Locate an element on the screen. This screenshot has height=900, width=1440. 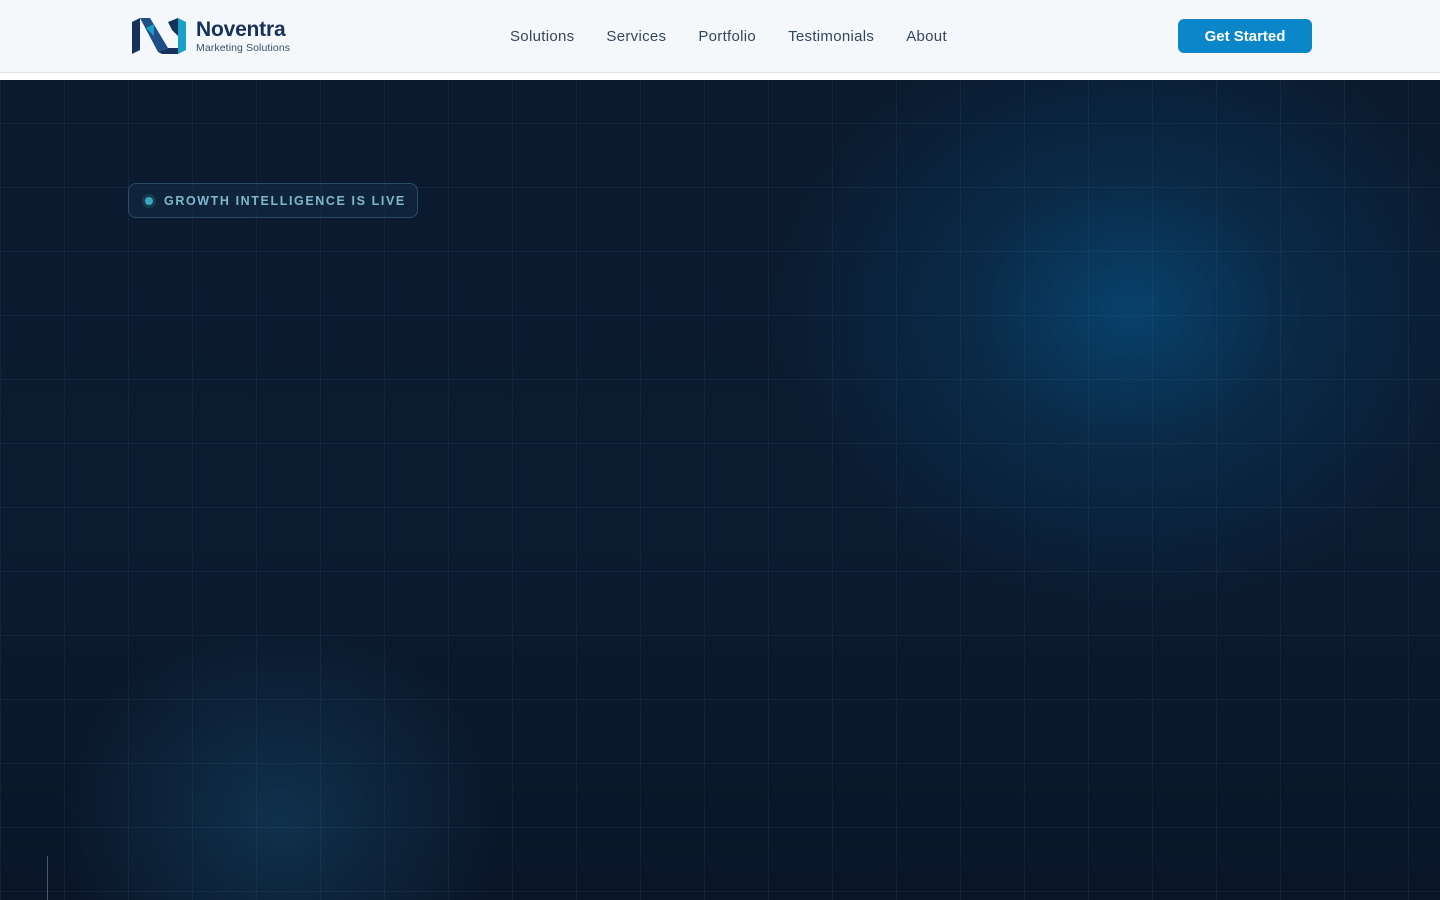
status-badge: GROWTH INTELLIGENCE IS LIVE is located at coordinates (273, 200).